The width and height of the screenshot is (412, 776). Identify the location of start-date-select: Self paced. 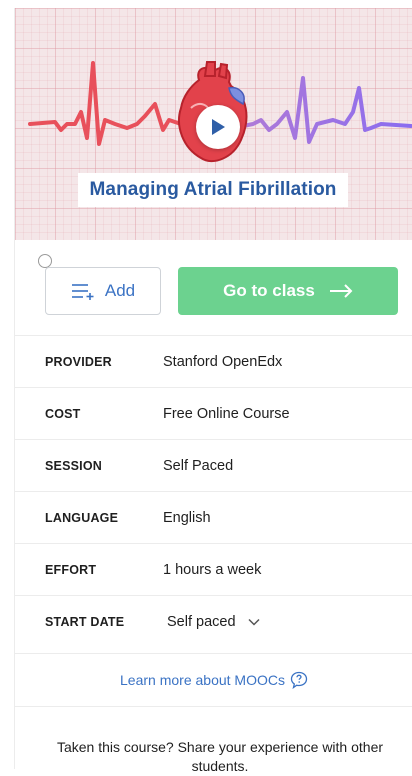
(213, 622).